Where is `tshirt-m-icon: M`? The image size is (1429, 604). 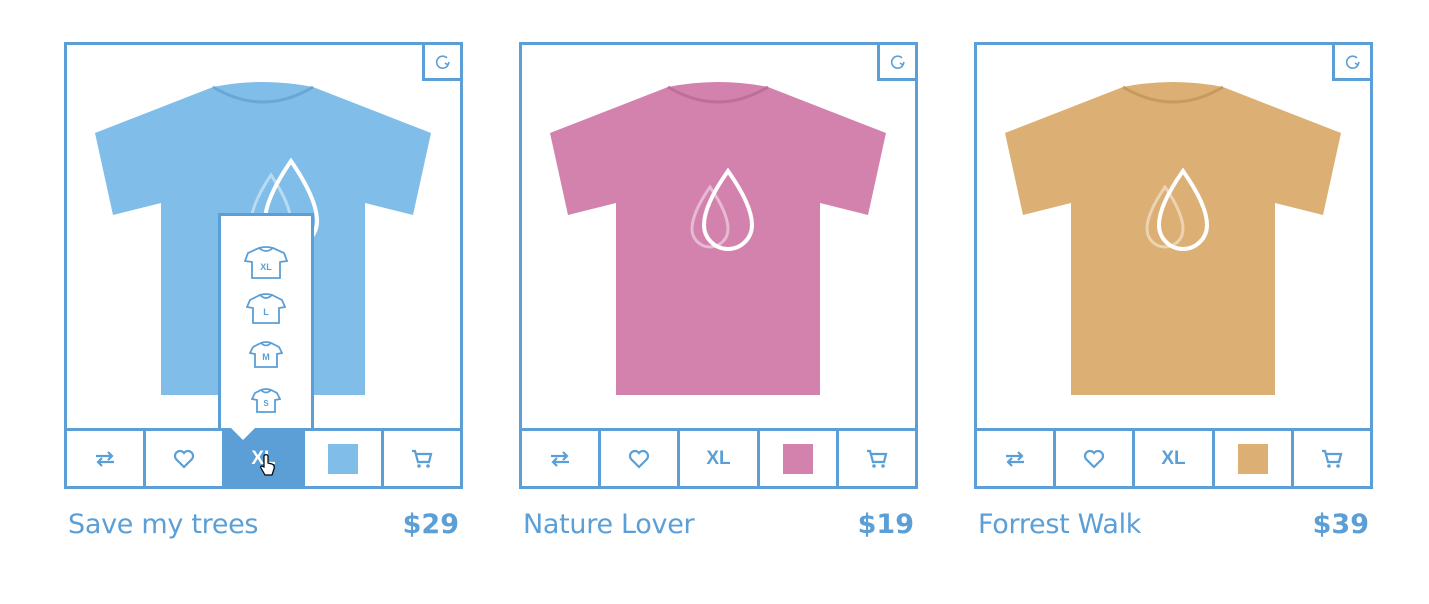 tshirt-m-icon: M is located at coordinates (266, 354).